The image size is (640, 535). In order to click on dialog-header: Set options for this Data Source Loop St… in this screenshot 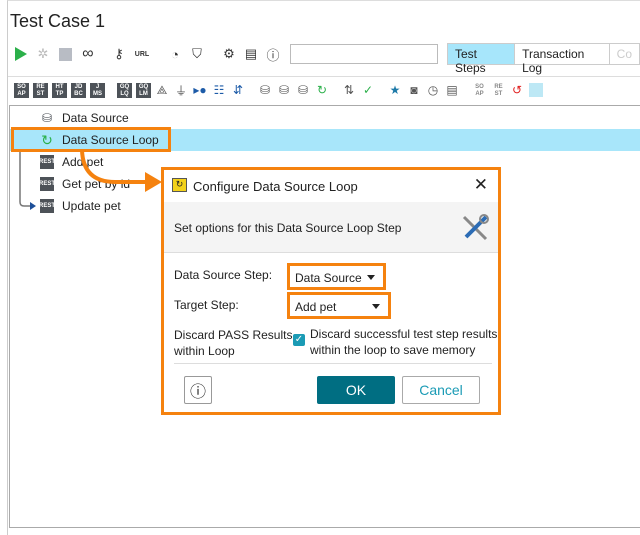, I will do `click(331, 227)`.